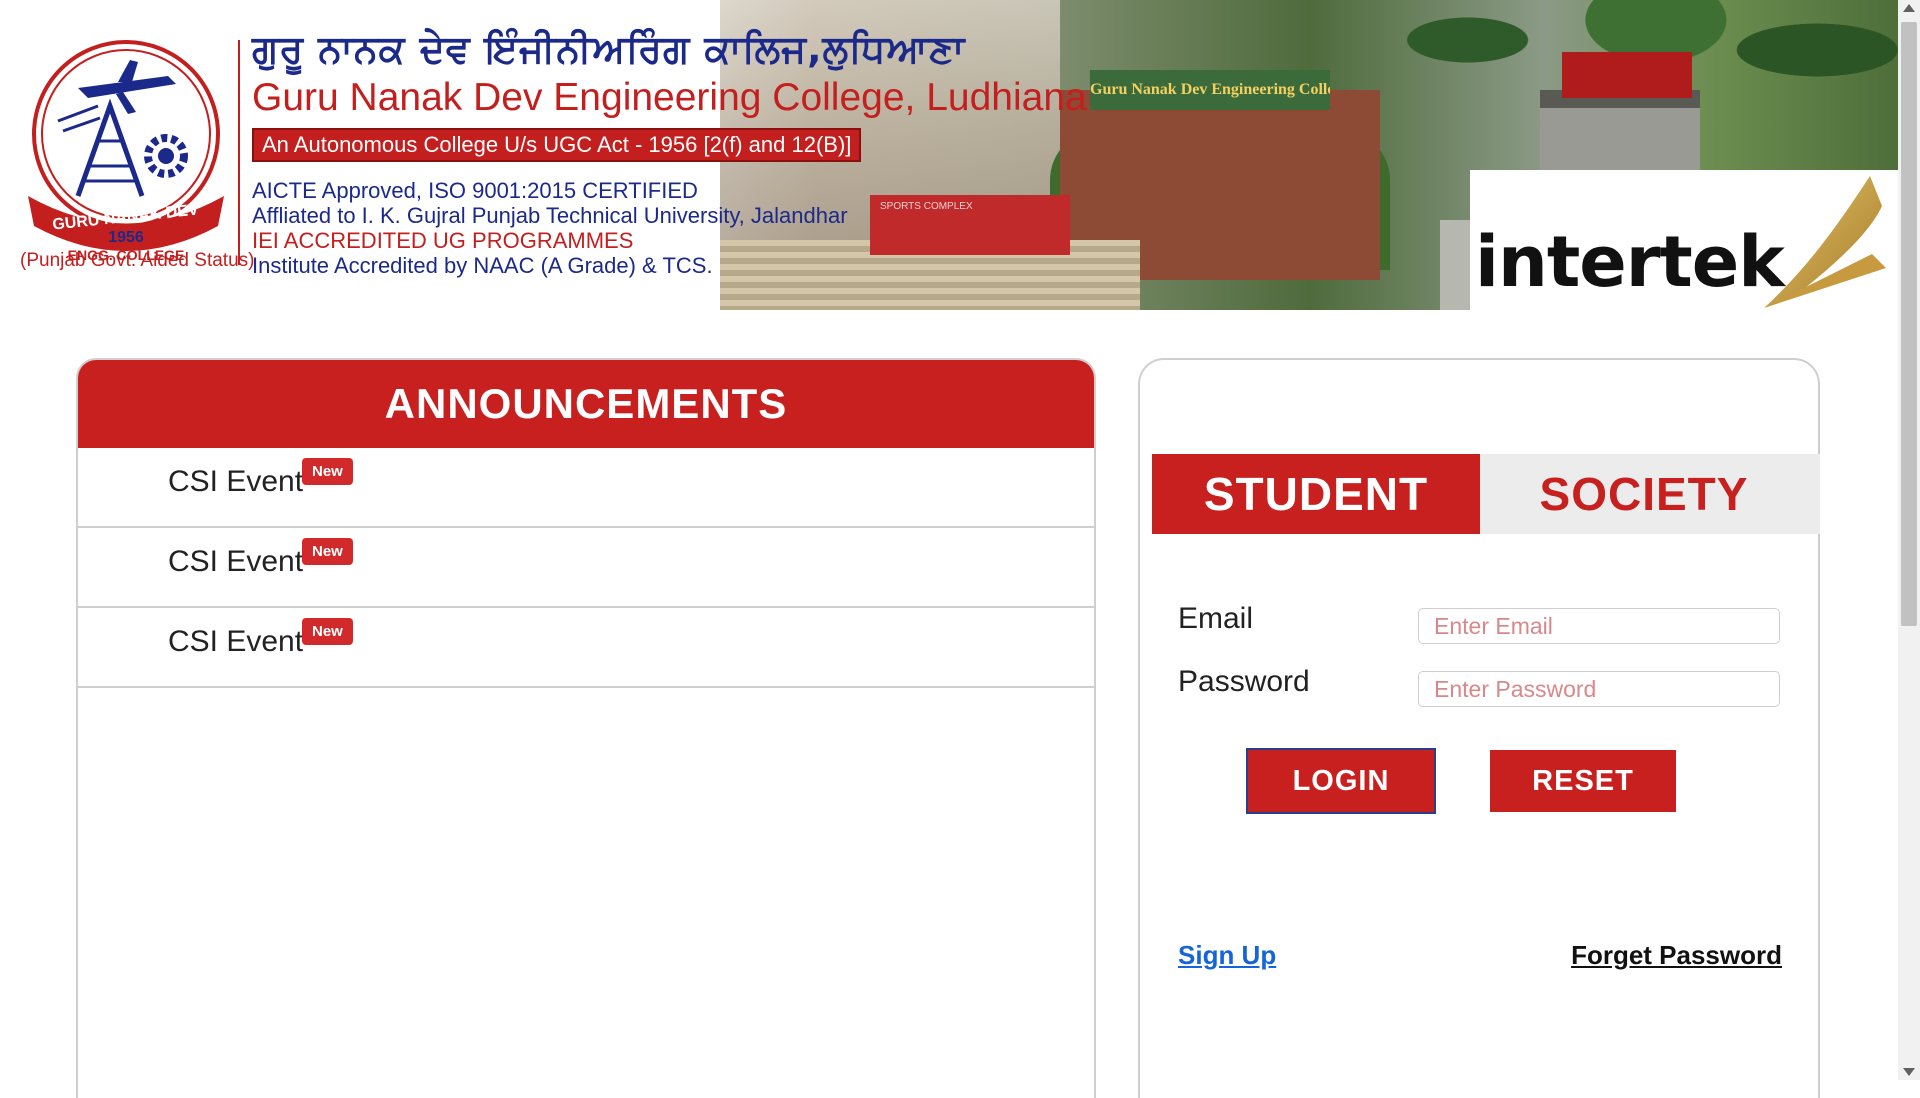 The width and height of the screenshot is (1920, 1098). I want to click on scroll-up-arrow-icon, so click(1909, 8).